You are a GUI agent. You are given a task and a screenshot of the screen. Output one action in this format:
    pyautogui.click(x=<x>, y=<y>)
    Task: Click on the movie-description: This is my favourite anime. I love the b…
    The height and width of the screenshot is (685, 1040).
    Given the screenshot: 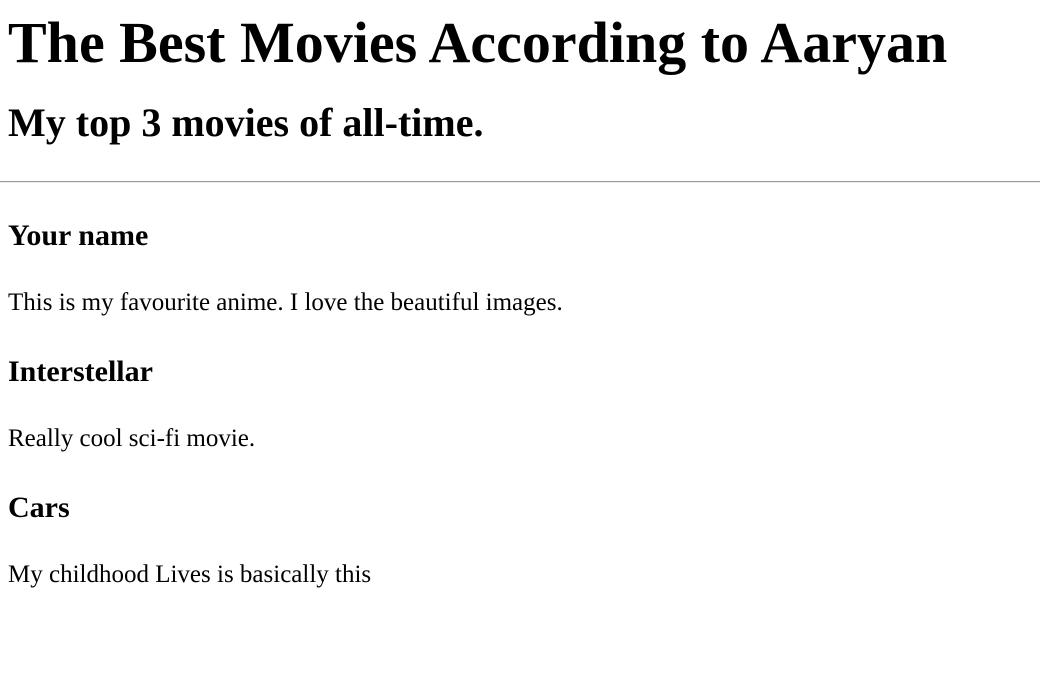 What is the action you would take?
    pyautogui.click(x=285, y=302)
    